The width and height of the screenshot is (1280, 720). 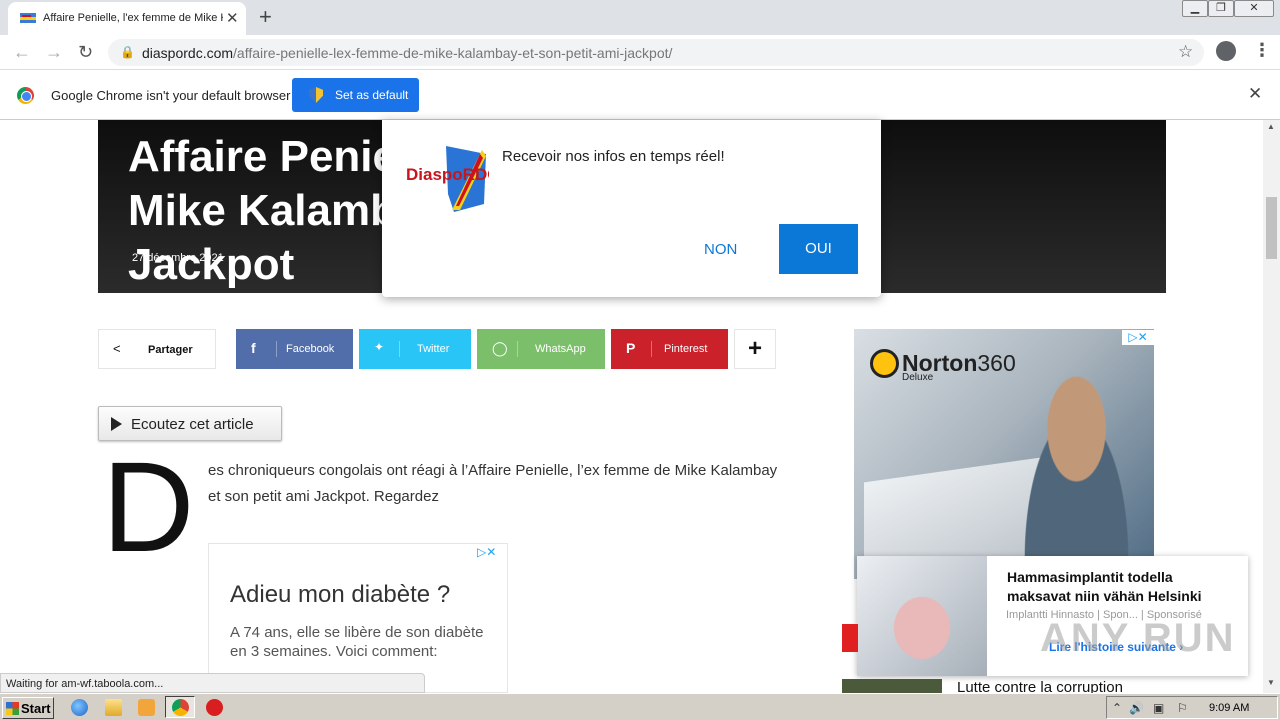 What do you see at coordinates (1229, 708) in the screenshot?
I see `clock: 9:09 AM` at bounding box center [1229, 708].